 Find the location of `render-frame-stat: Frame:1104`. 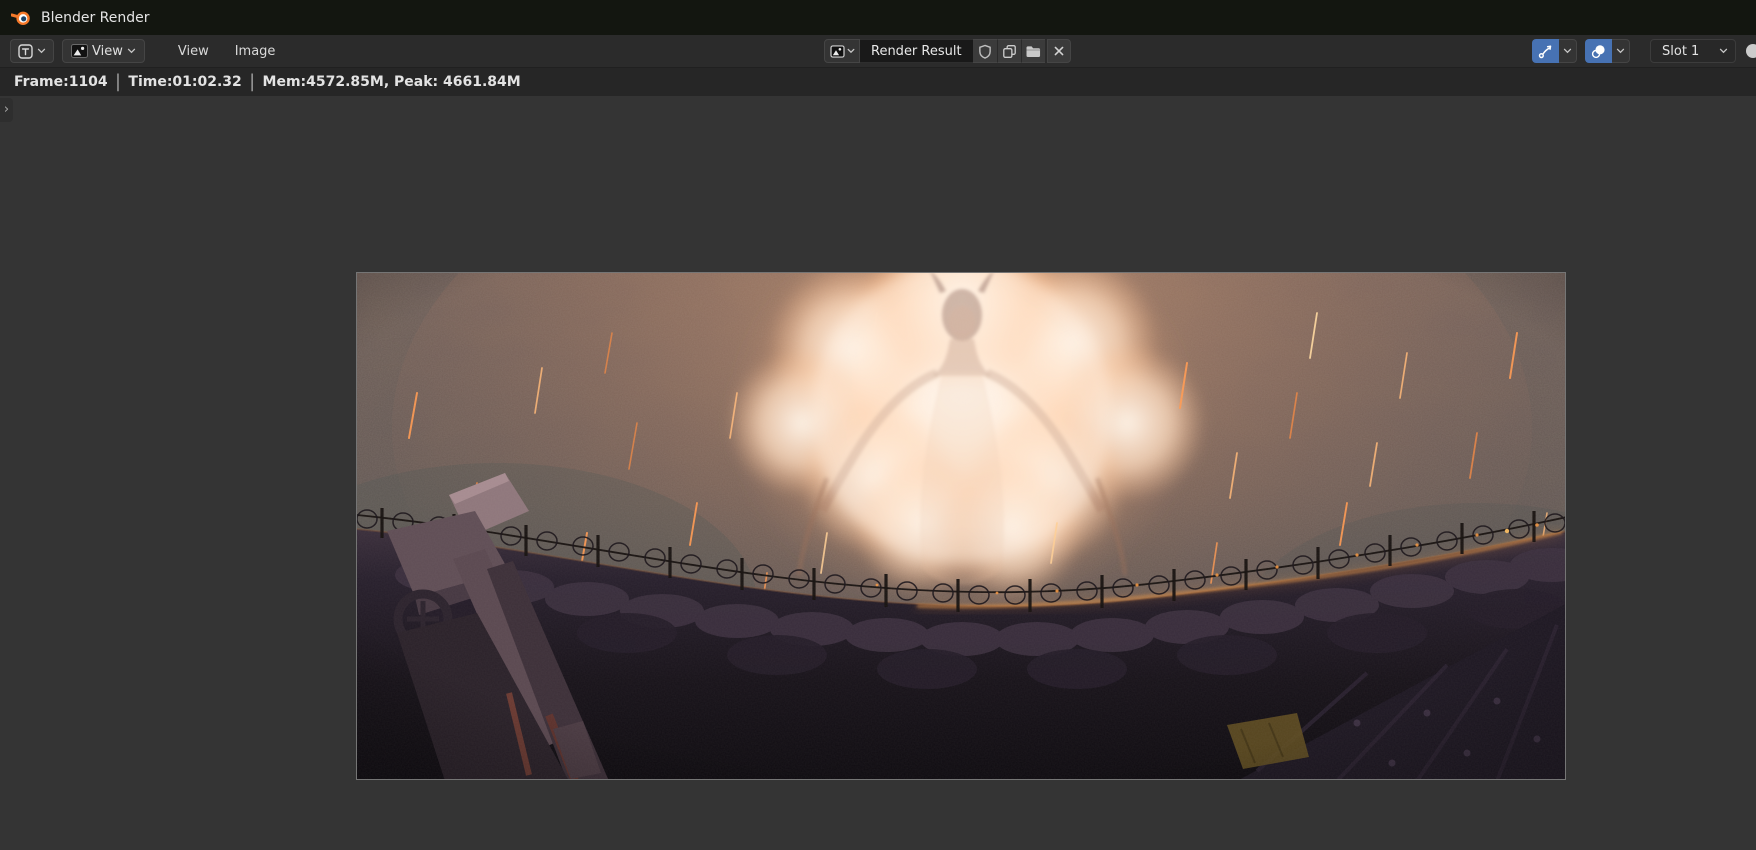

render-frame-stat: Frame:1104 is located at coordinates (61, 82).